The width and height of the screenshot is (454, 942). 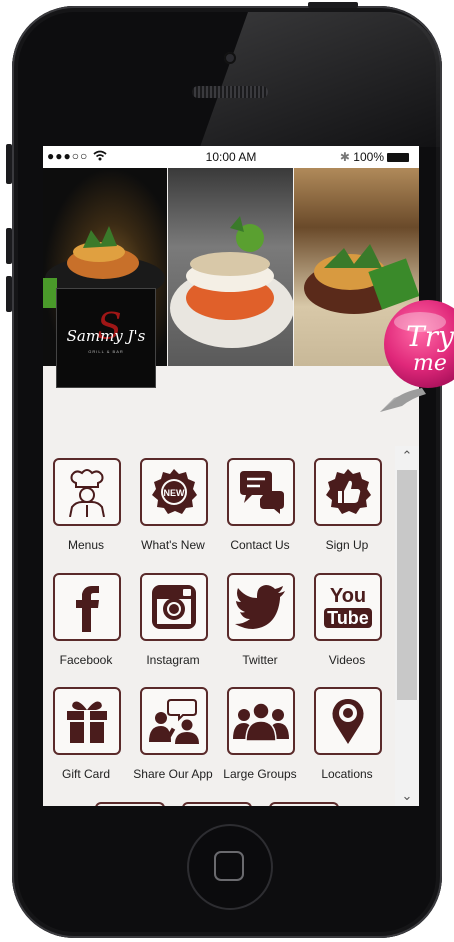 What do you see at coordinates (333, 5) in the screenshot?
I see `power-button` at bounding box center [333, 5].